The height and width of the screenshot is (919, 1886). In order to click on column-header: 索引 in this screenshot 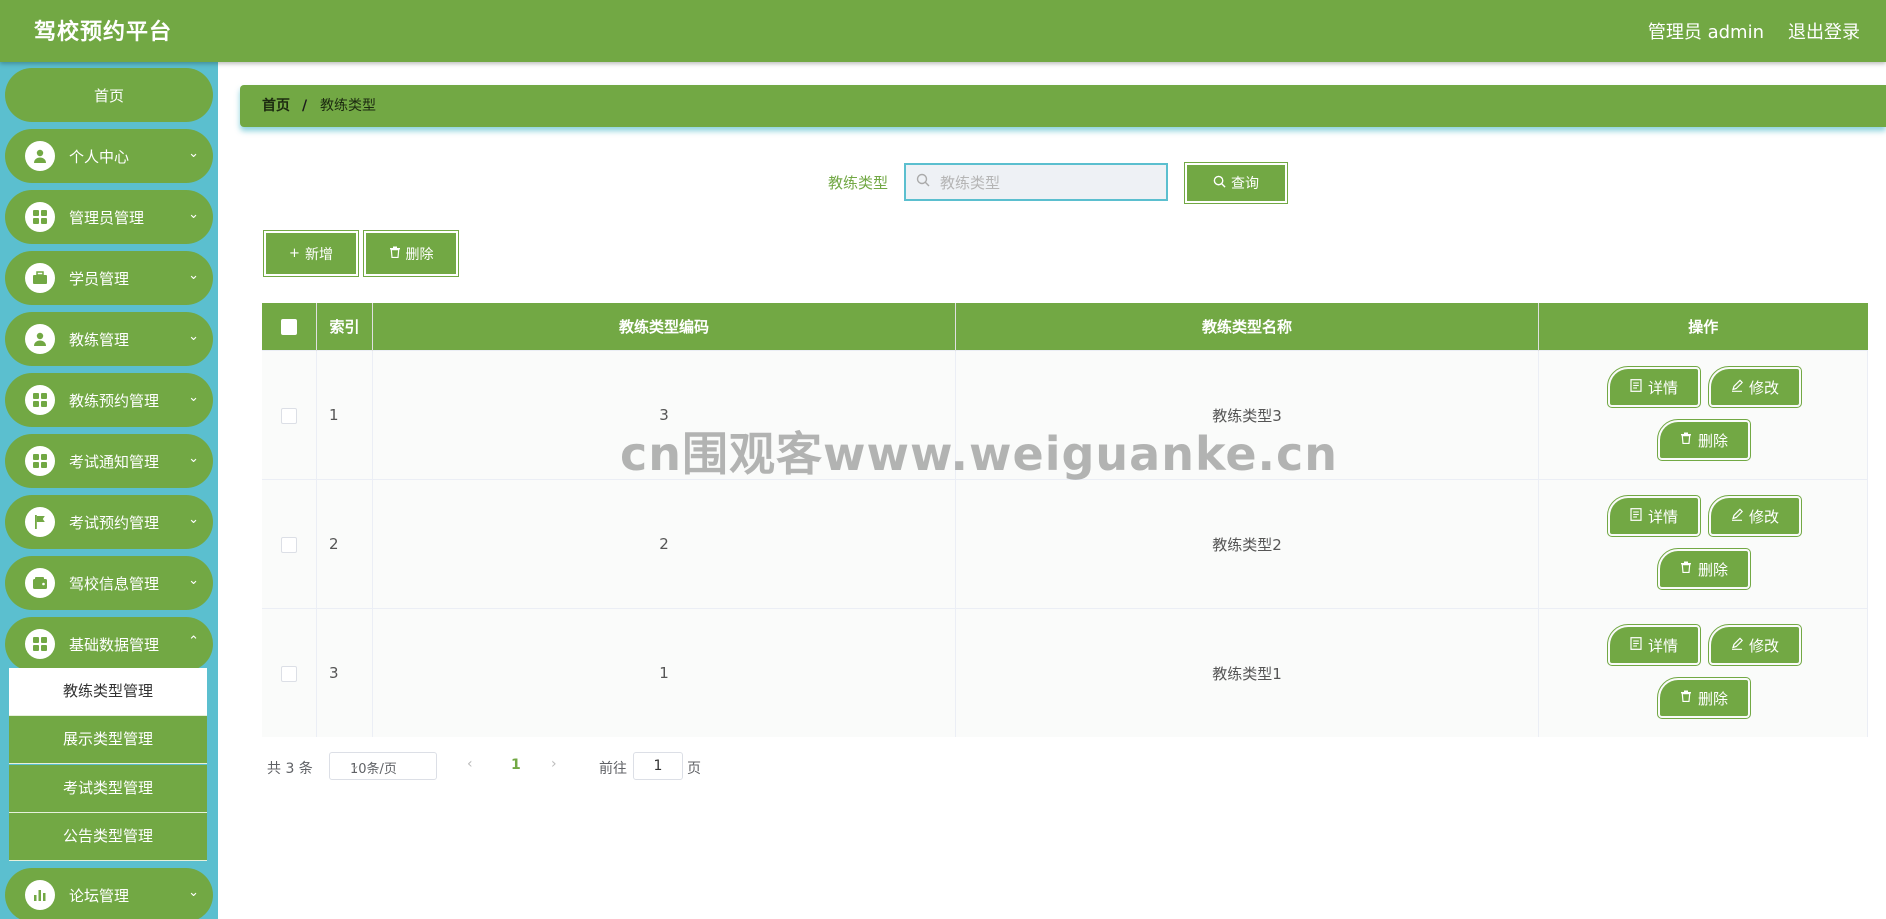, I will do `click(344, 327)`.